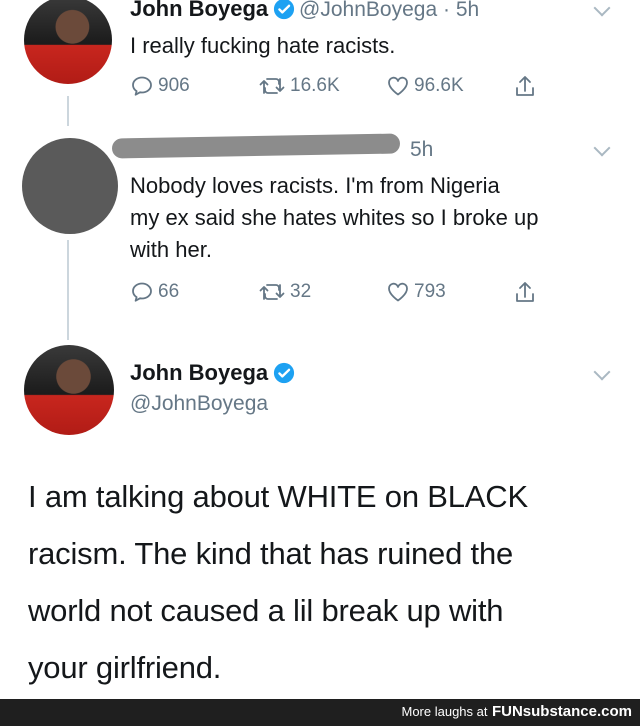 This screenshot has height=726, width=640. I want to click on retweet-count: 32, so click(301, 291).